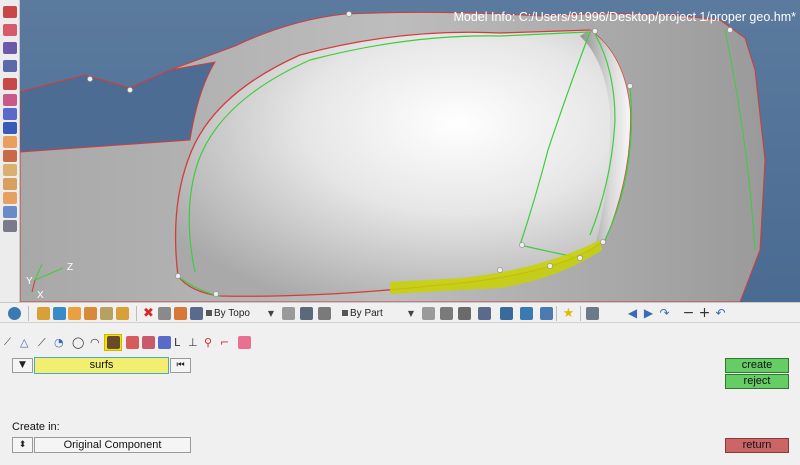 The image size is (800, 465). What do you see at coordinates (400, 343) in the screenshot?
I see `geometry-toolbar: ⟋ △ ⟋ ◔ ◯ ◠ L ⊥ ⚲ ⌐` at bounding box center [400, 343].